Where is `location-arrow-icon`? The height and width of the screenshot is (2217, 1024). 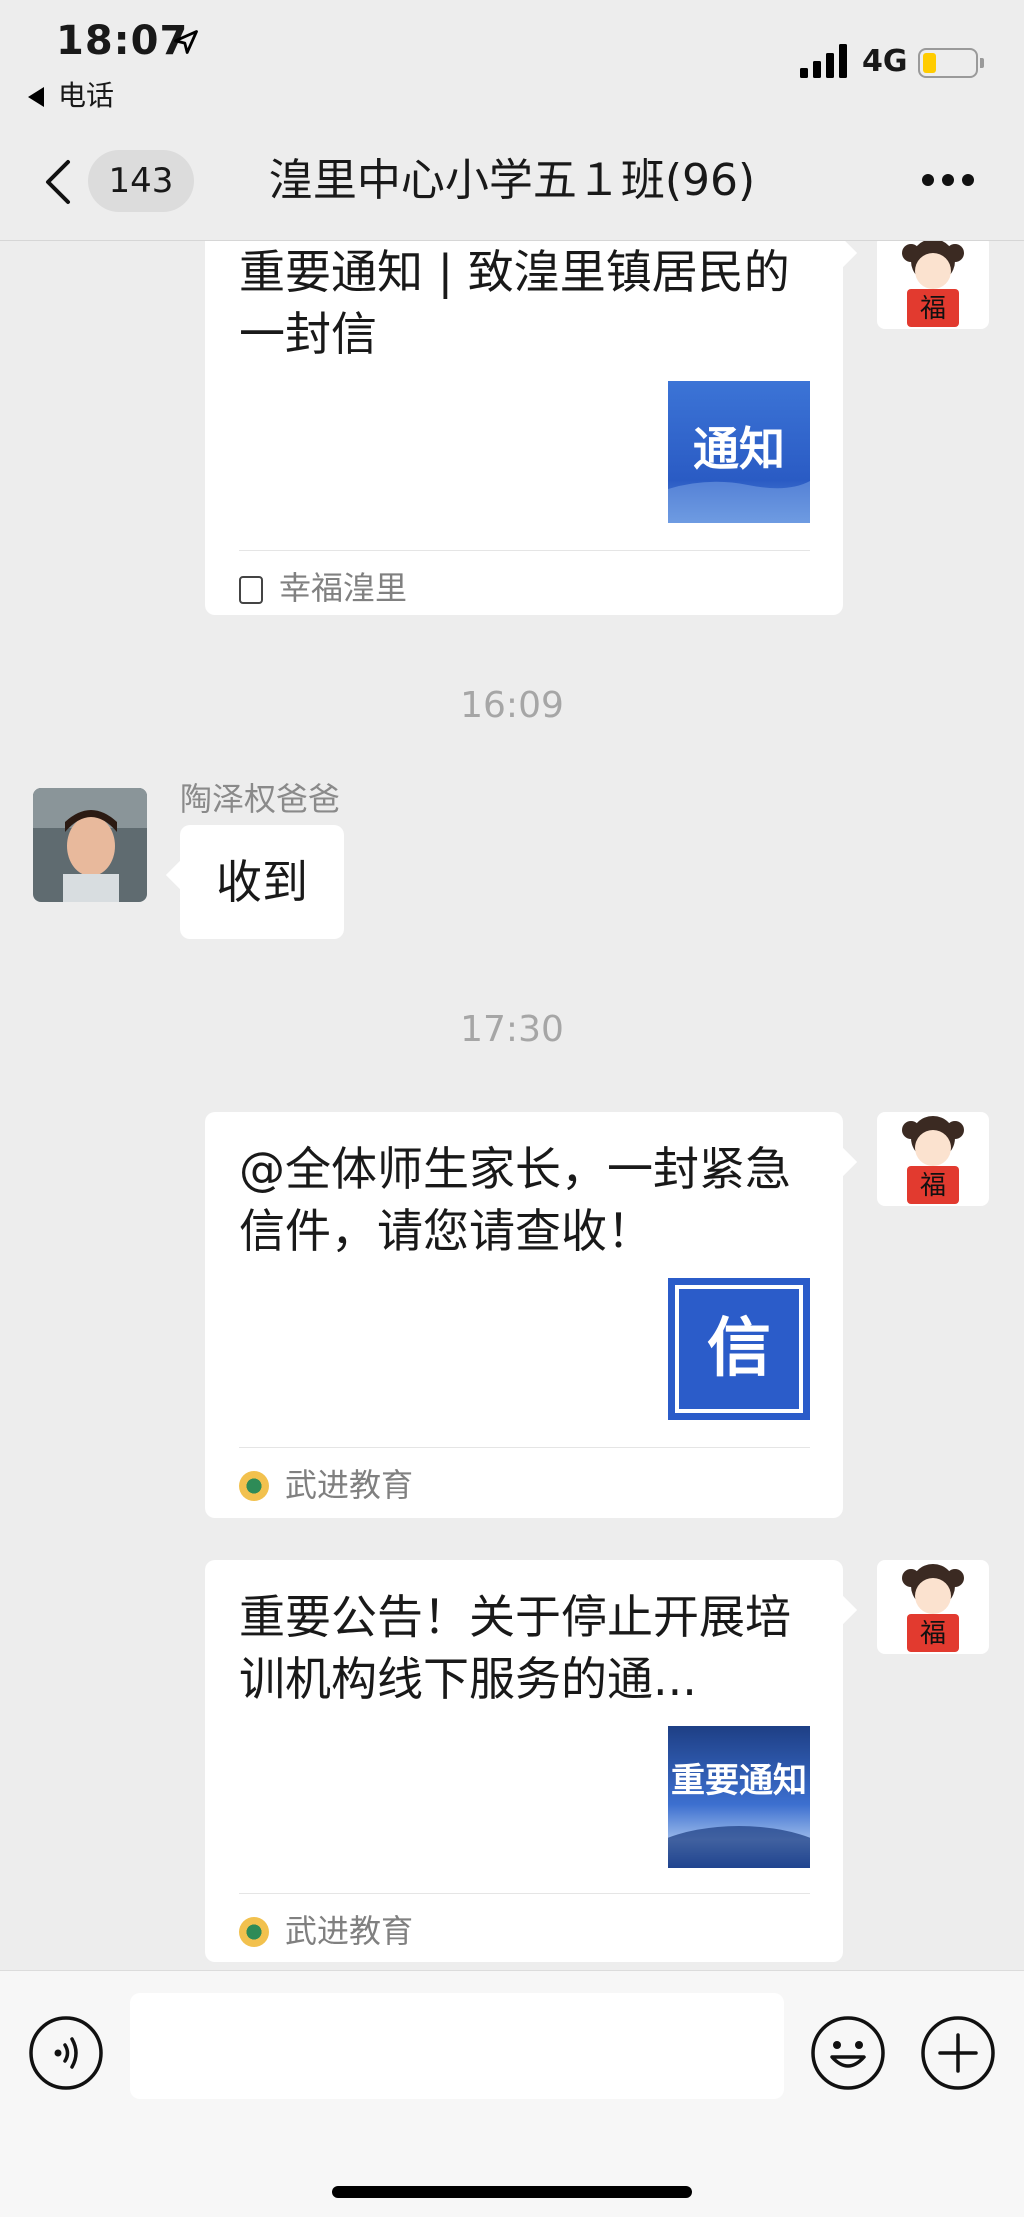
location-arrow-icon is located at coordinates (186, 42).